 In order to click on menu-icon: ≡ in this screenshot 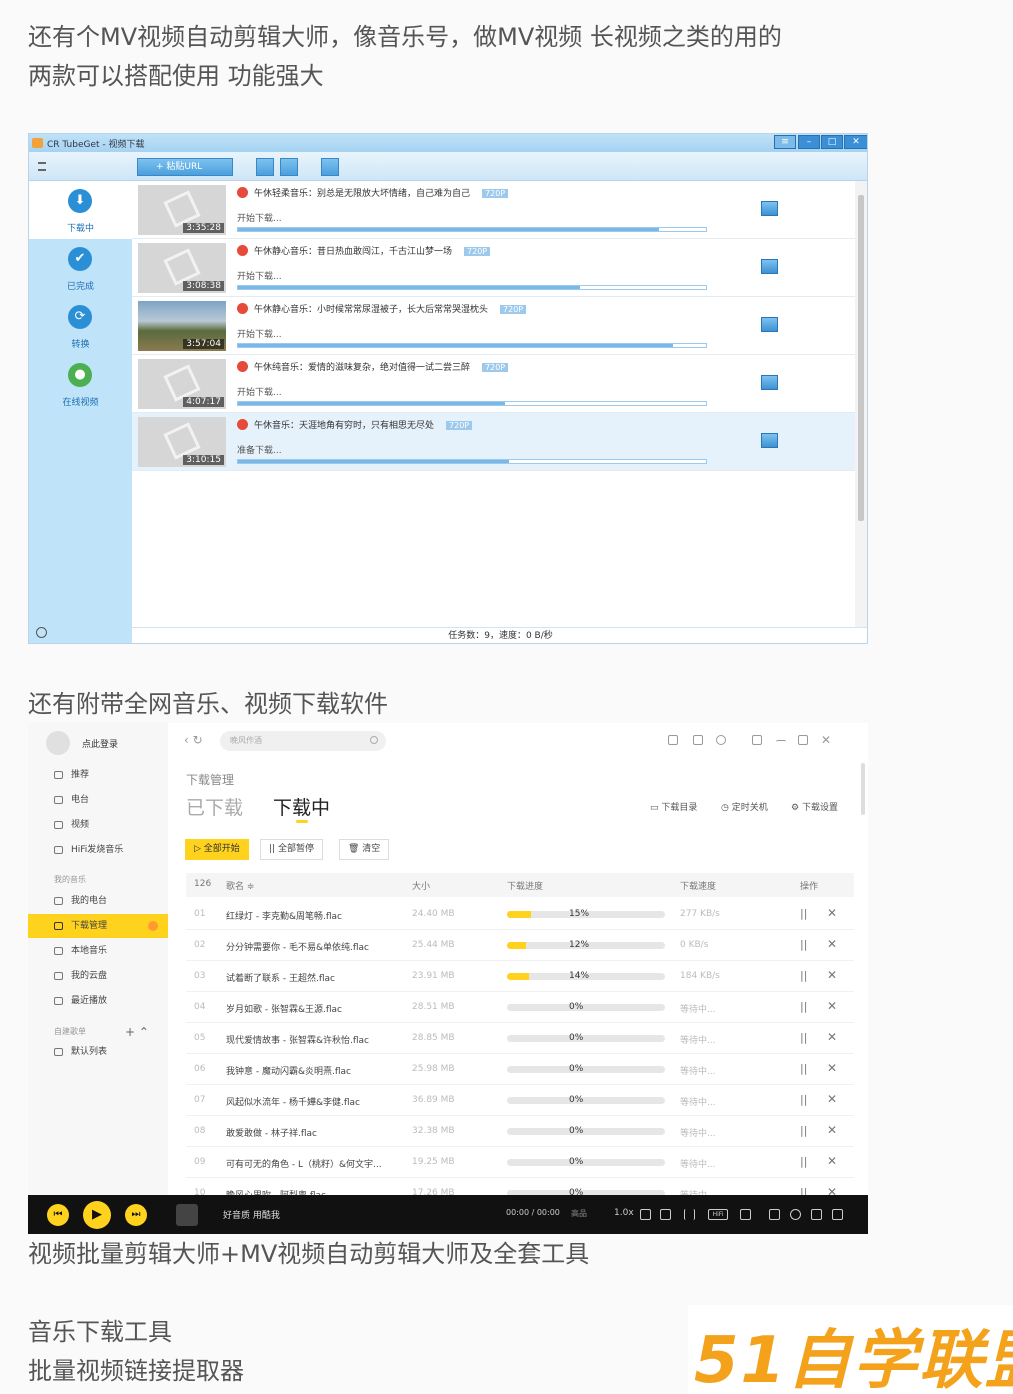, I will do `click(785, 142)`.